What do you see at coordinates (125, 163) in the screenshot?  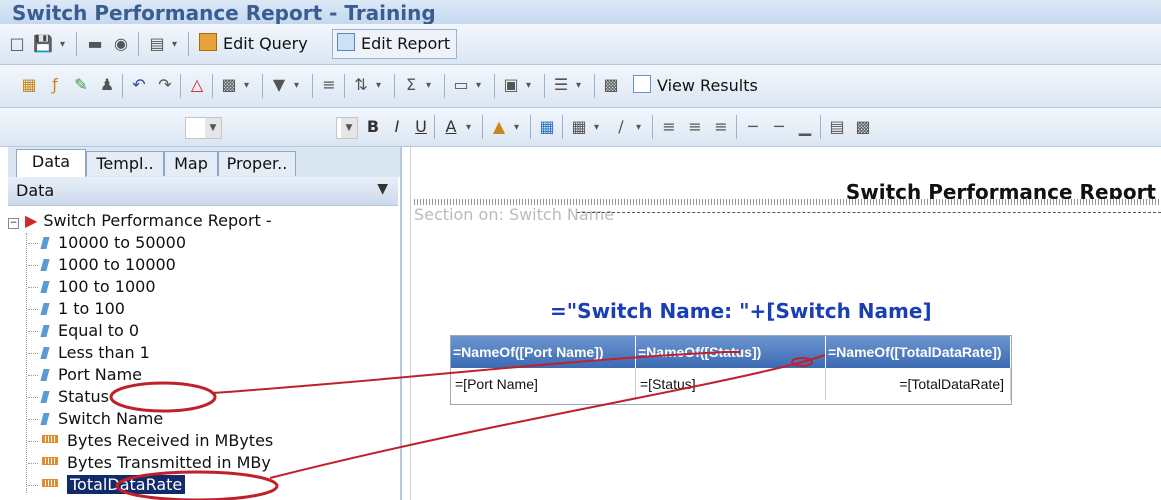 I see `tab-templates: Templ..` at bounding box center [125, 163].